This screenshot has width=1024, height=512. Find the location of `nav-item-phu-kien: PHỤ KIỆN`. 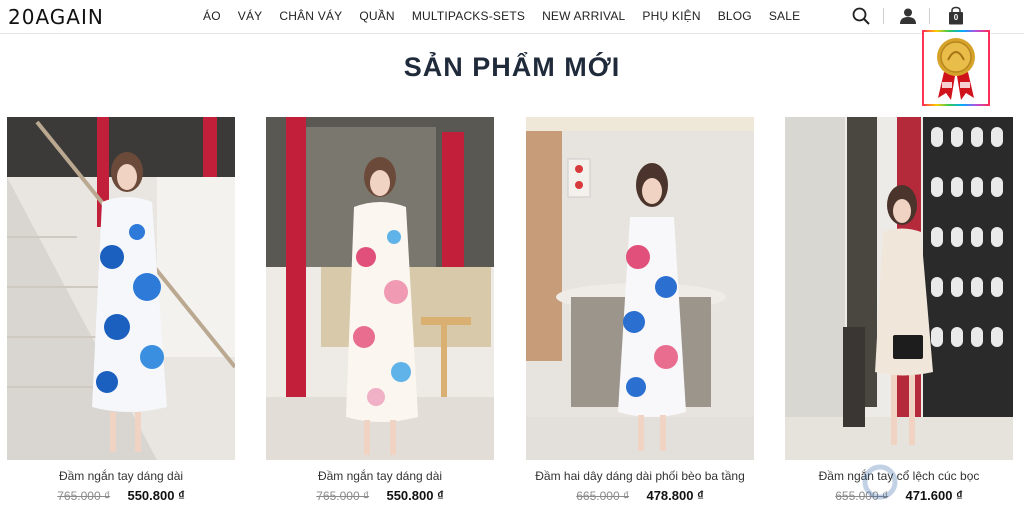

nav-item-phu-kien: PHỤ KIỆN is located at coordinates (671, 16).